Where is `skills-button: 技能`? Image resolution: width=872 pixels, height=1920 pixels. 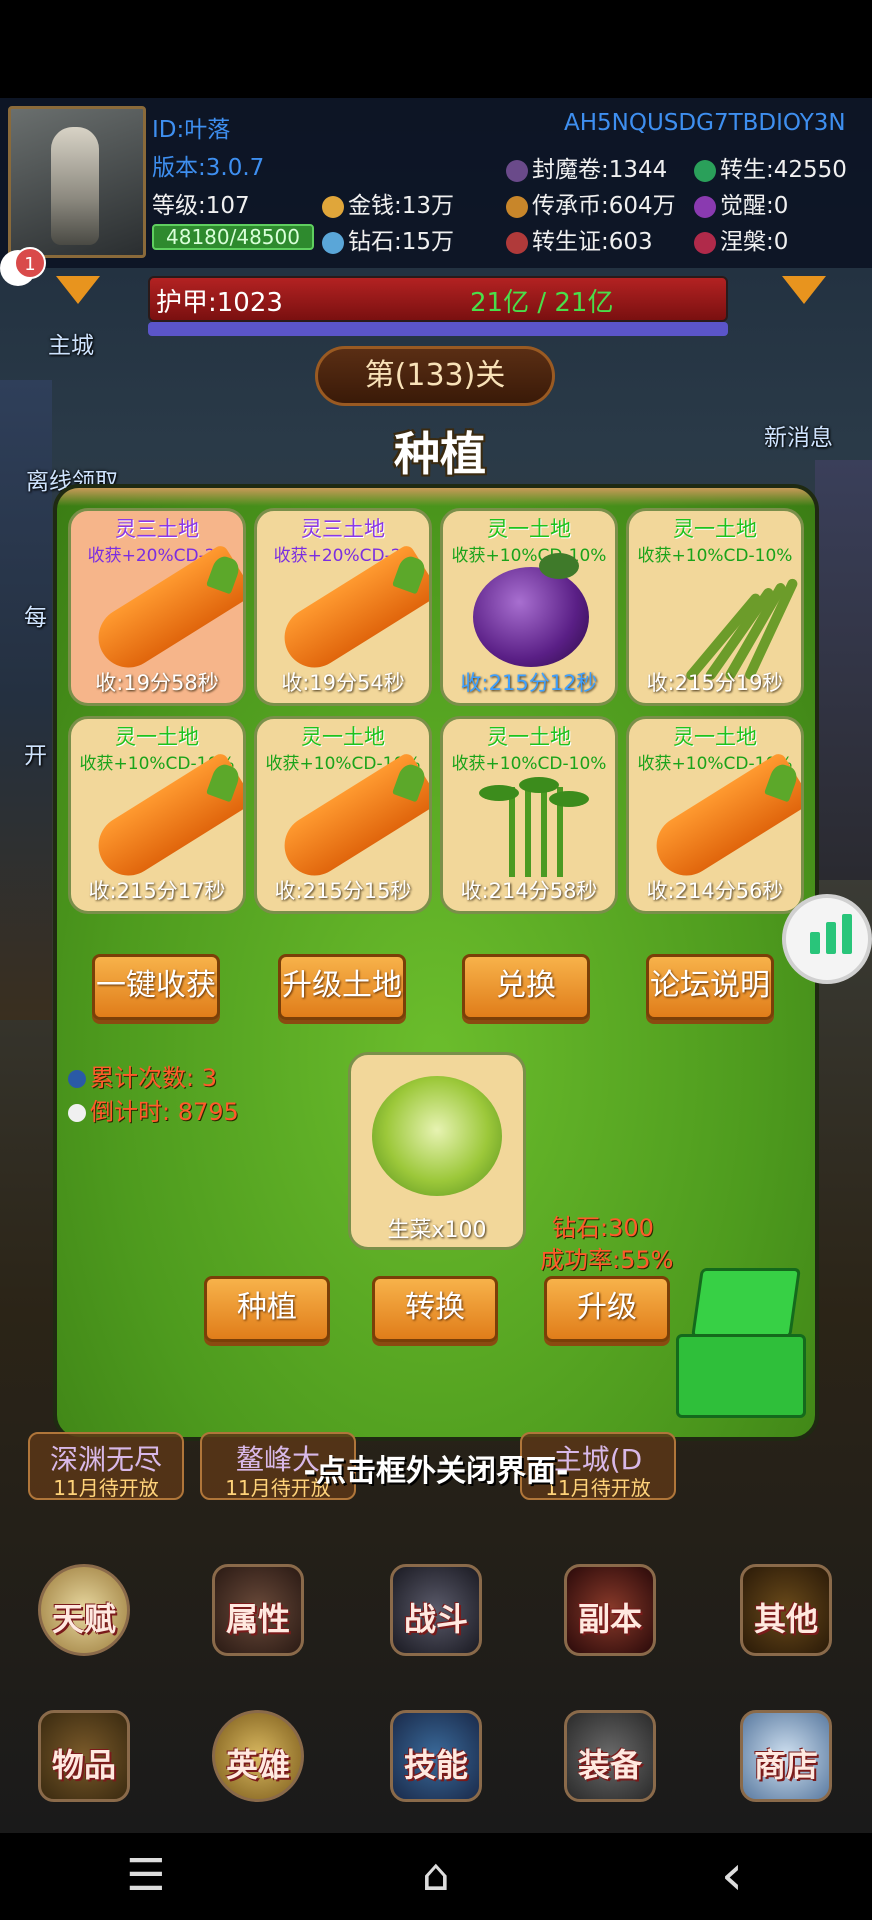
skills-button: 技能 is located at coordinates (436, 1761).